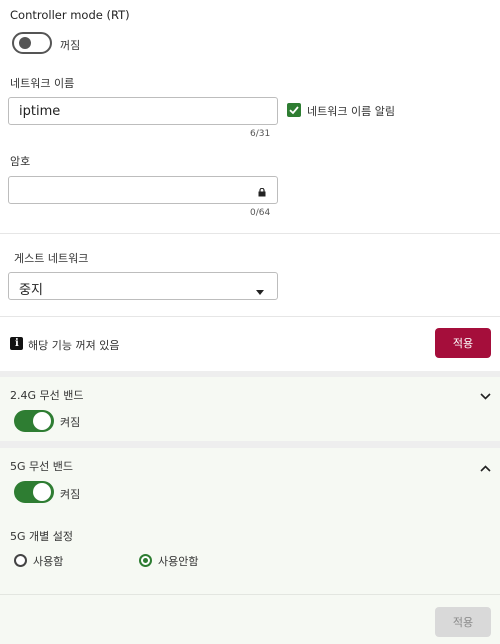  I want to click on lock-icon, so click(262, 193).